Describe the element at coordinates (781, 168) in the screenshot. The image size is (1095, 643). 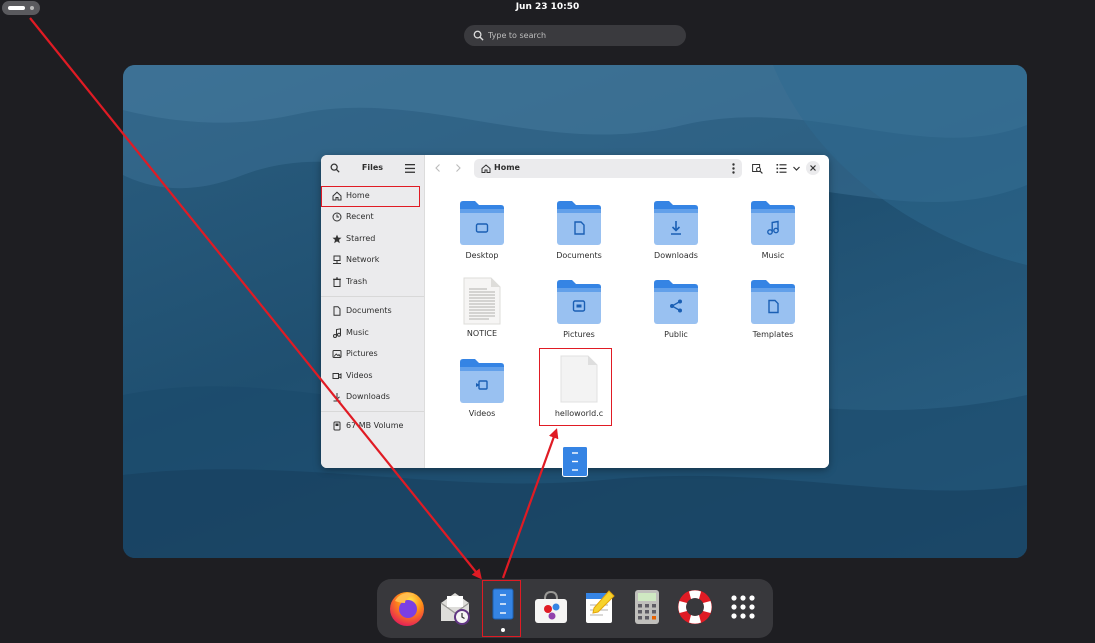
I see `list-view-icon` at that location.